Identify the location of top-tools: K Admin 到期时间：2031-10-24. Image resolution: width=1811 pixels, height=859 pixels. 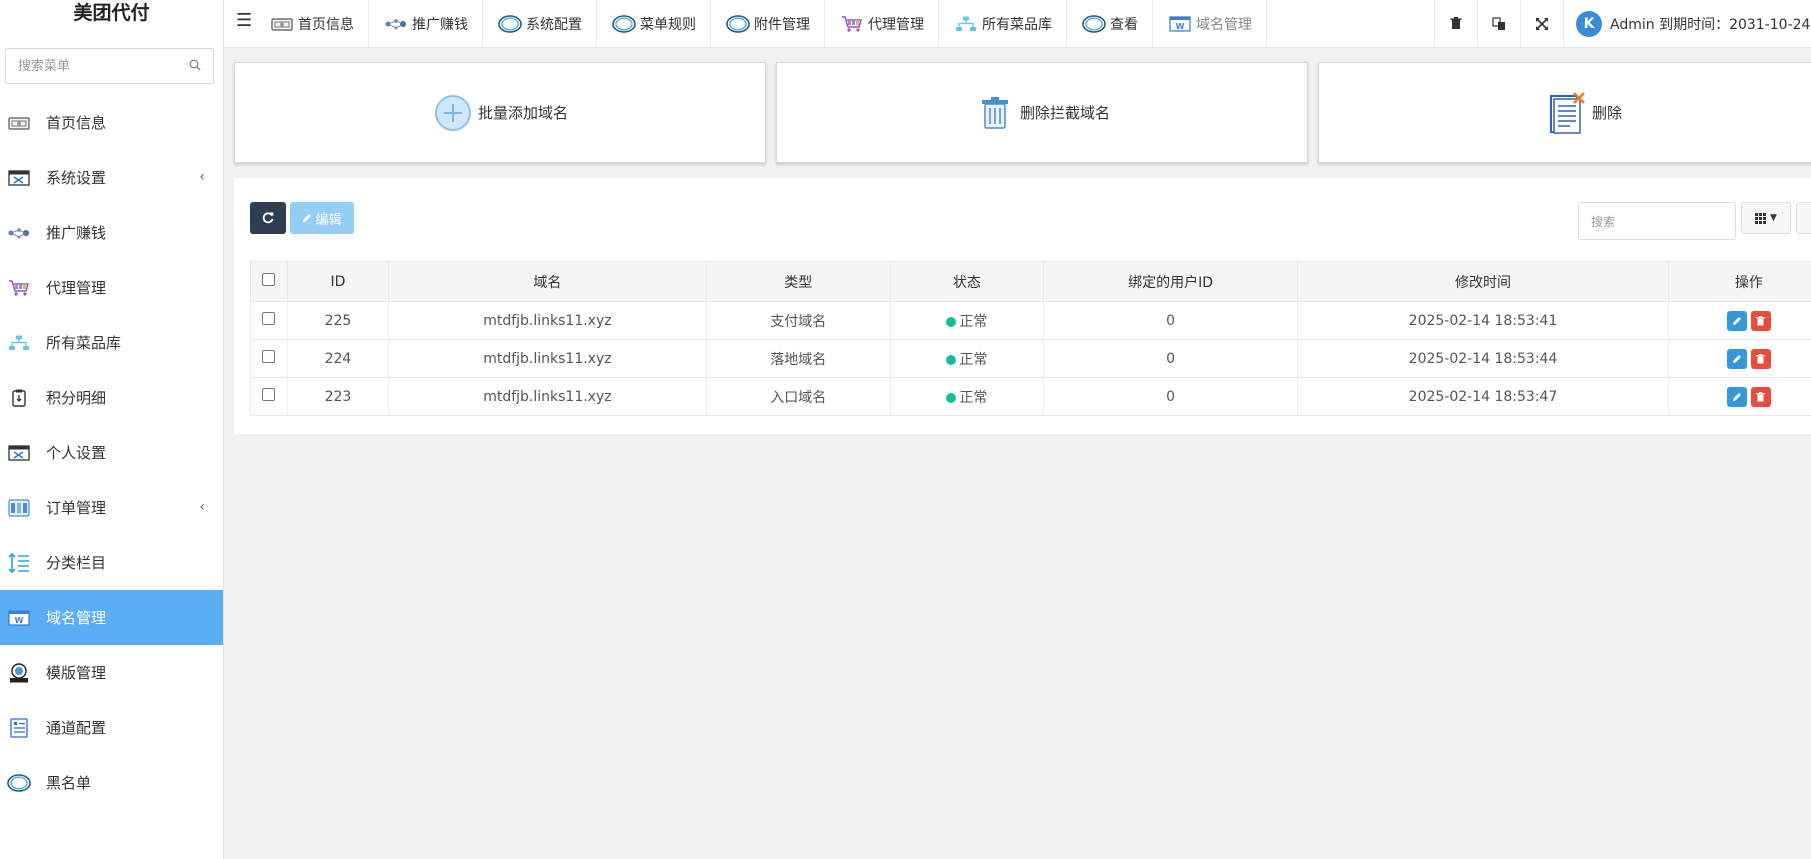
(1622, 23).